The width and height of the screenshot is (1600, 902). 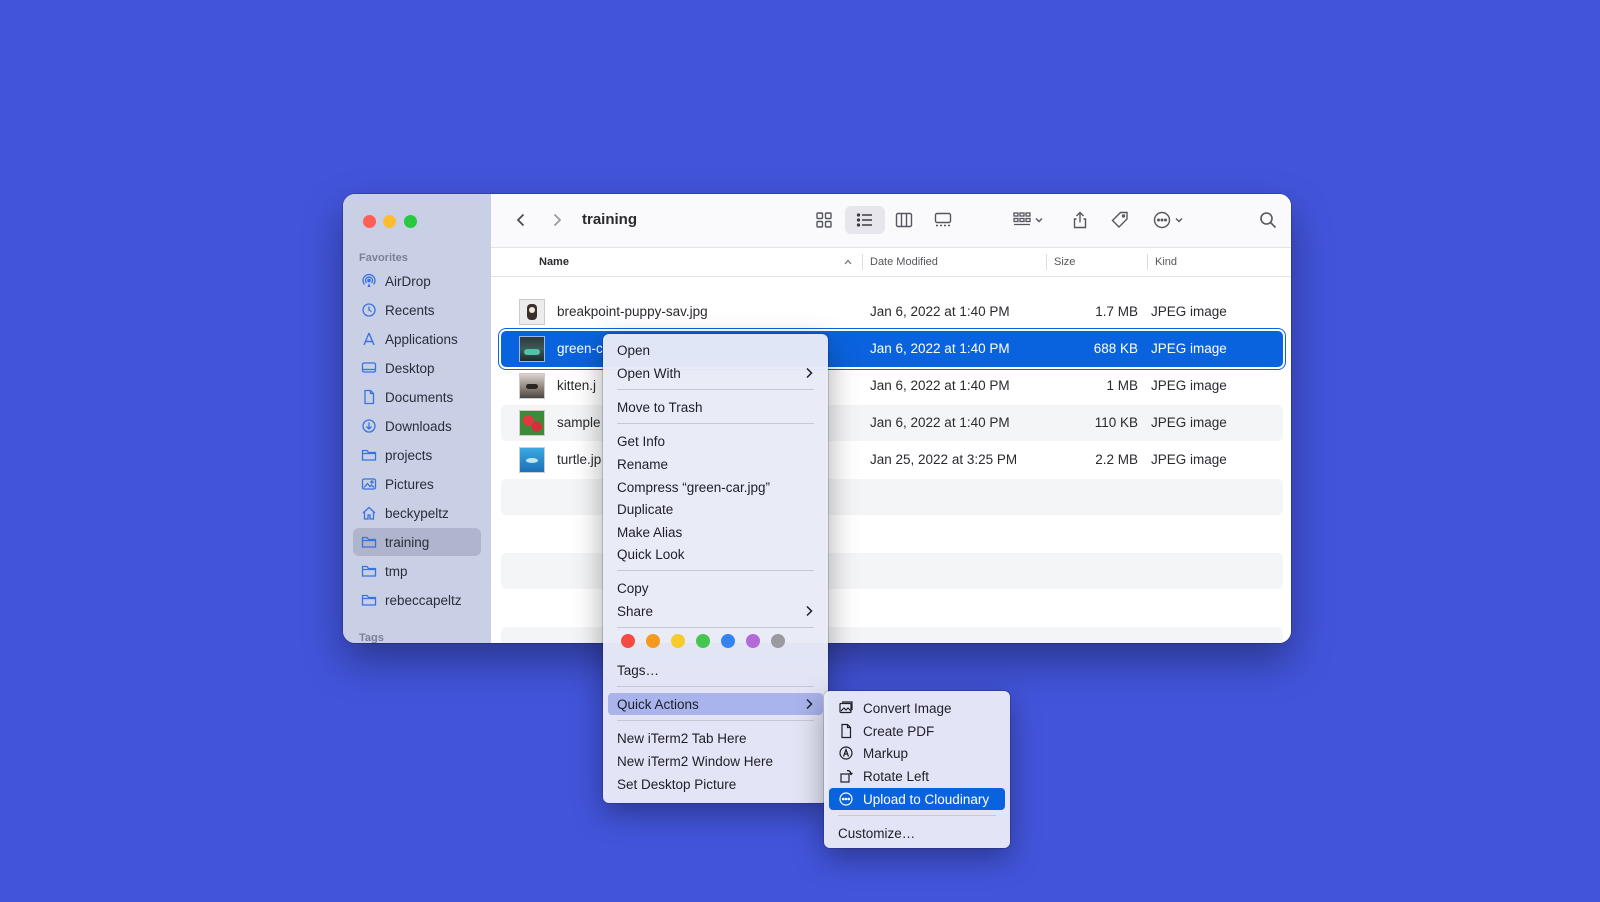 I want to click on download-icon, so click(x=369, y=426).